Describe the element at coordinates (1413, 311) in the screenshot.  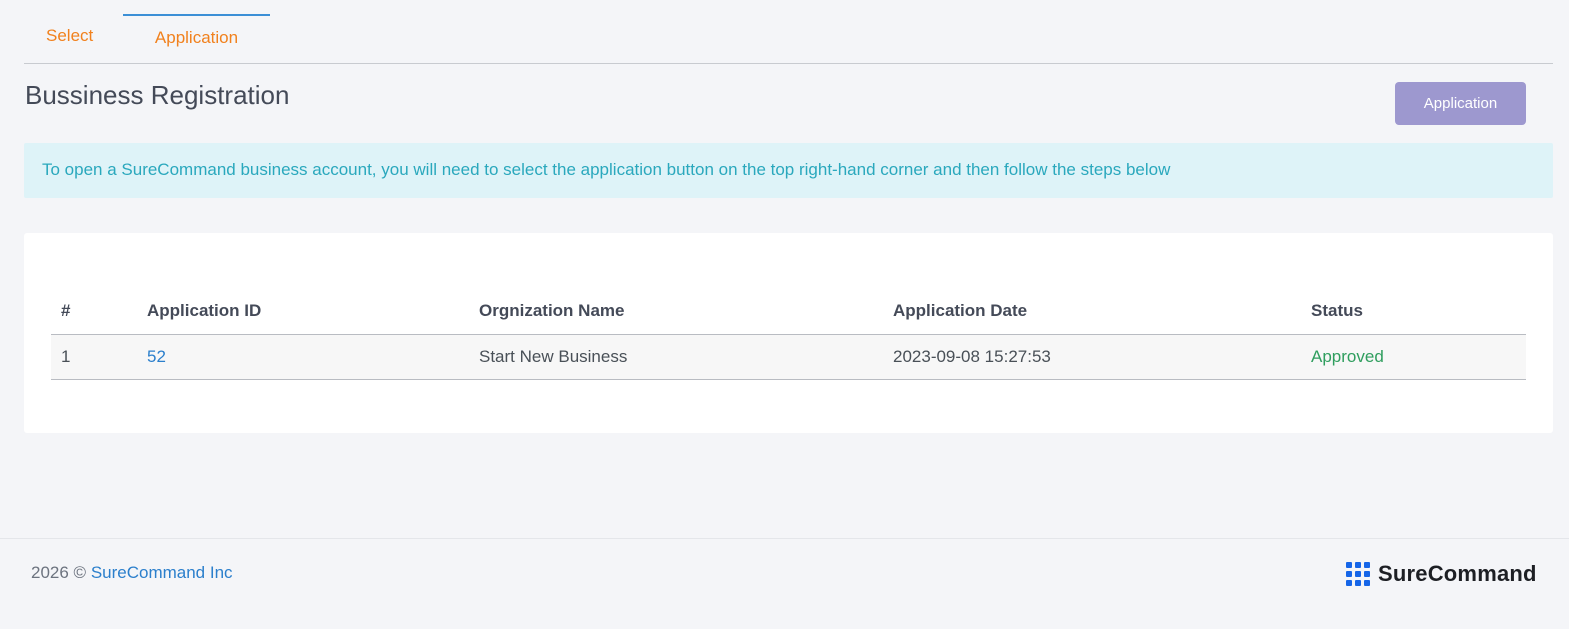
I see `column-header-status: Status` at that location.